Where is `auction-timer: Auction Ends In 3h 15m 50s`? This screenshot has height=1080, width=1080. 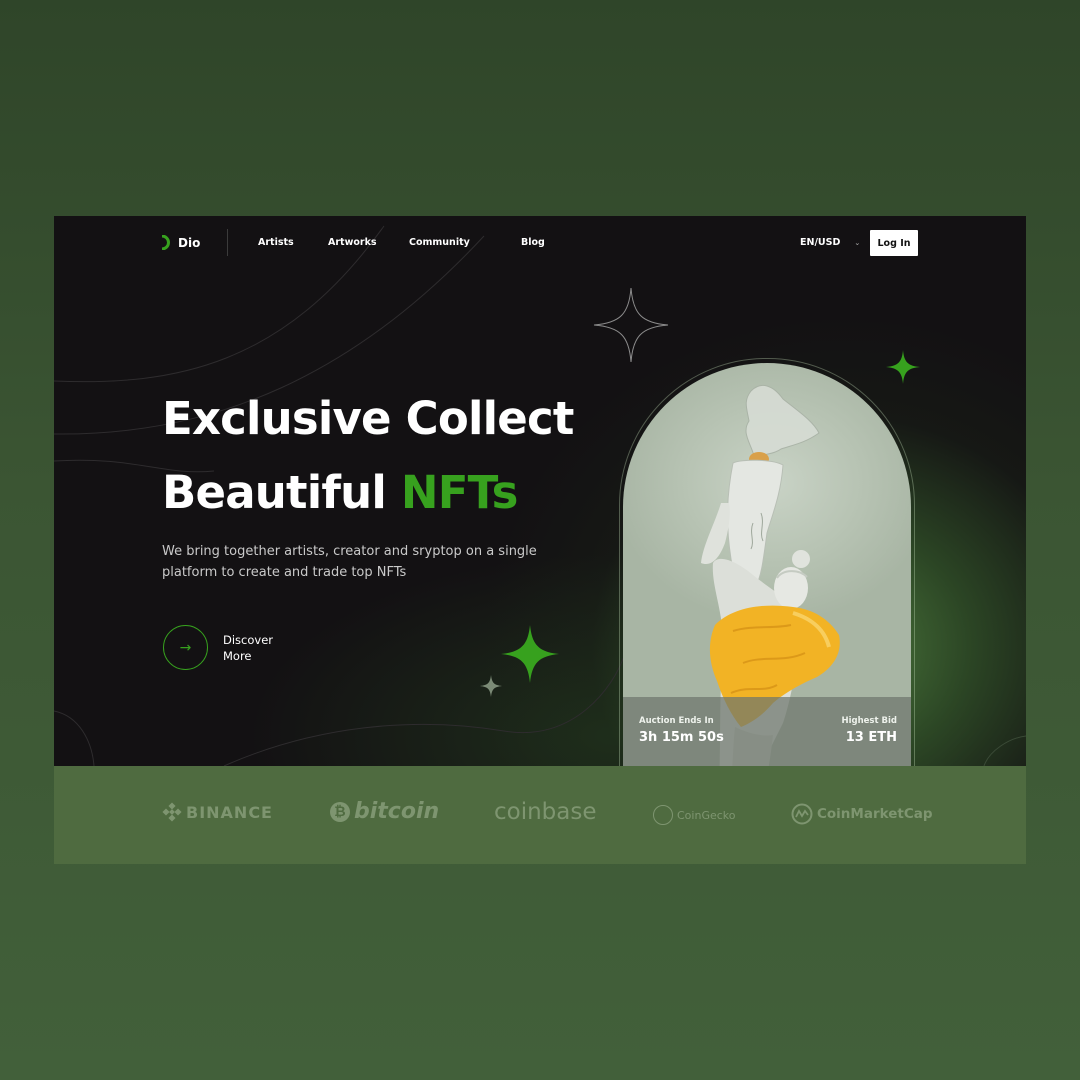
auction-timer: Auction Ends In 3h 15m 50s is located at coordinates (681, 730).